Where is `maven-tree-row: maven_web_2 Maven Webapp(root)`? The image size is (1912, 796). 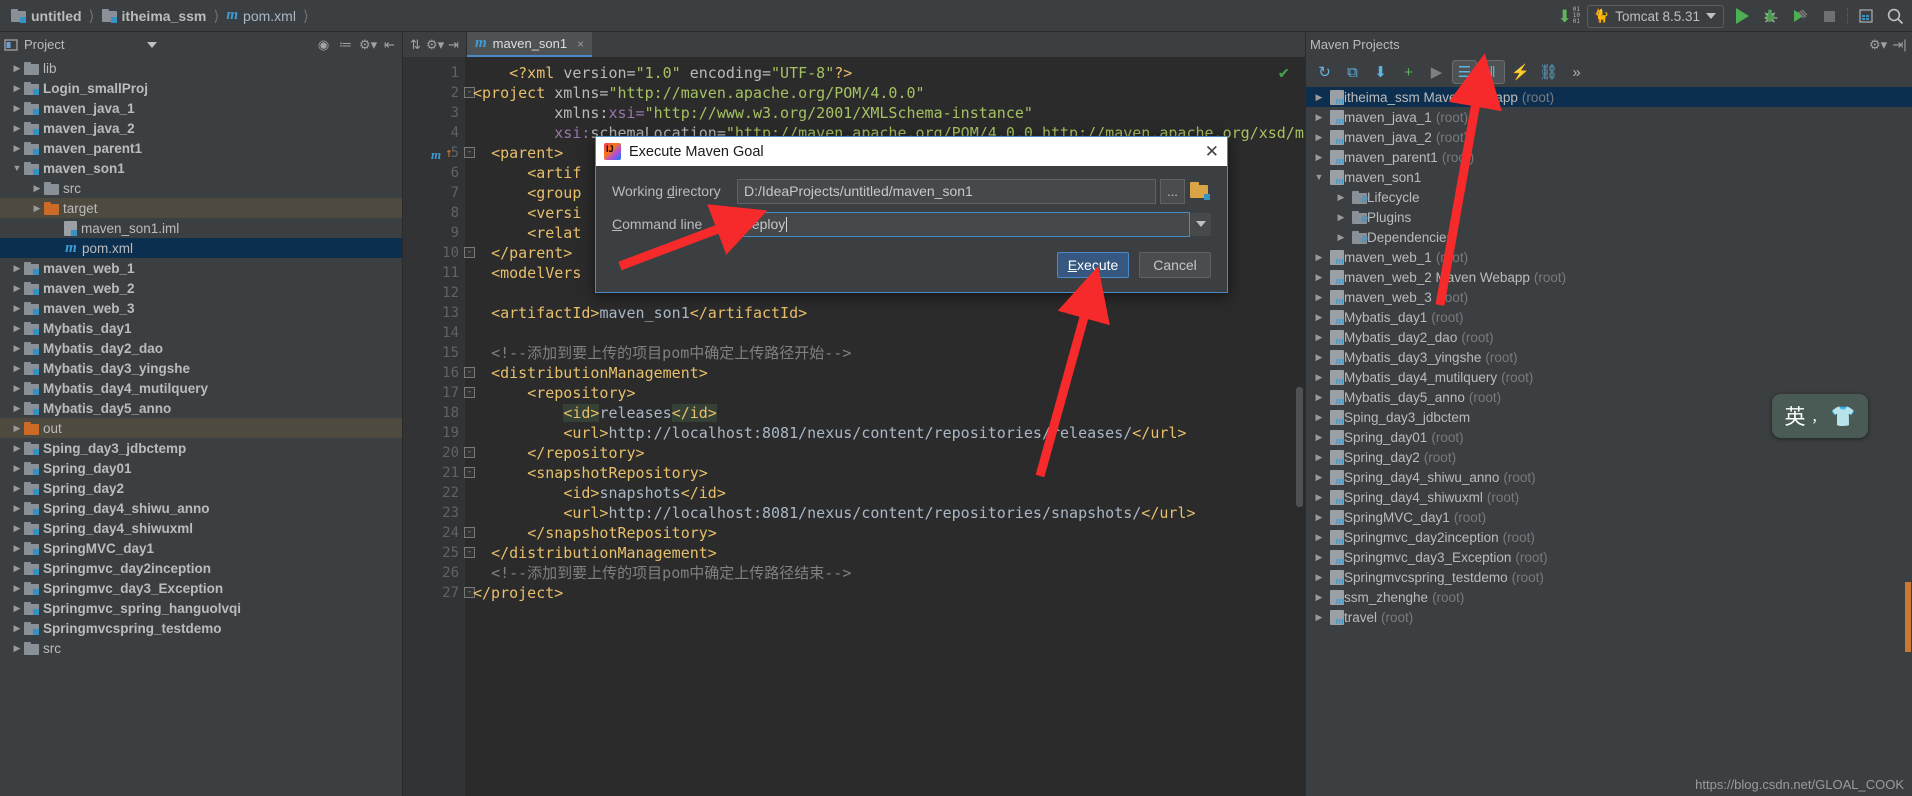
maven-tree-row: maven_web_2 Maven Webapp(root) is located at coordinates (1609, 277).